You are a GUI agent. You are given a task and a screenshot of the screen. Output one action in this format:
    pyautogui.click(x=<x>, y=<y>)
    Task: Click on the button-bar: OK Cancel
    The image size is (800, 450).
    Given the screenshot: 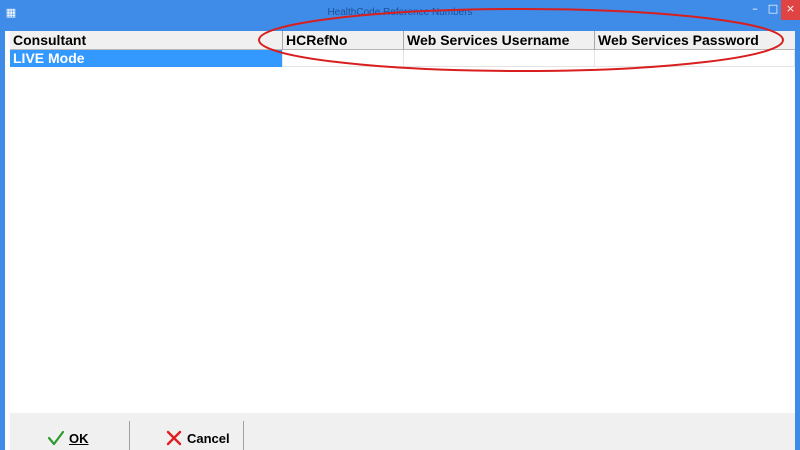 What is the action you would take?
    pyautogui.click(x=402, y=431)
    